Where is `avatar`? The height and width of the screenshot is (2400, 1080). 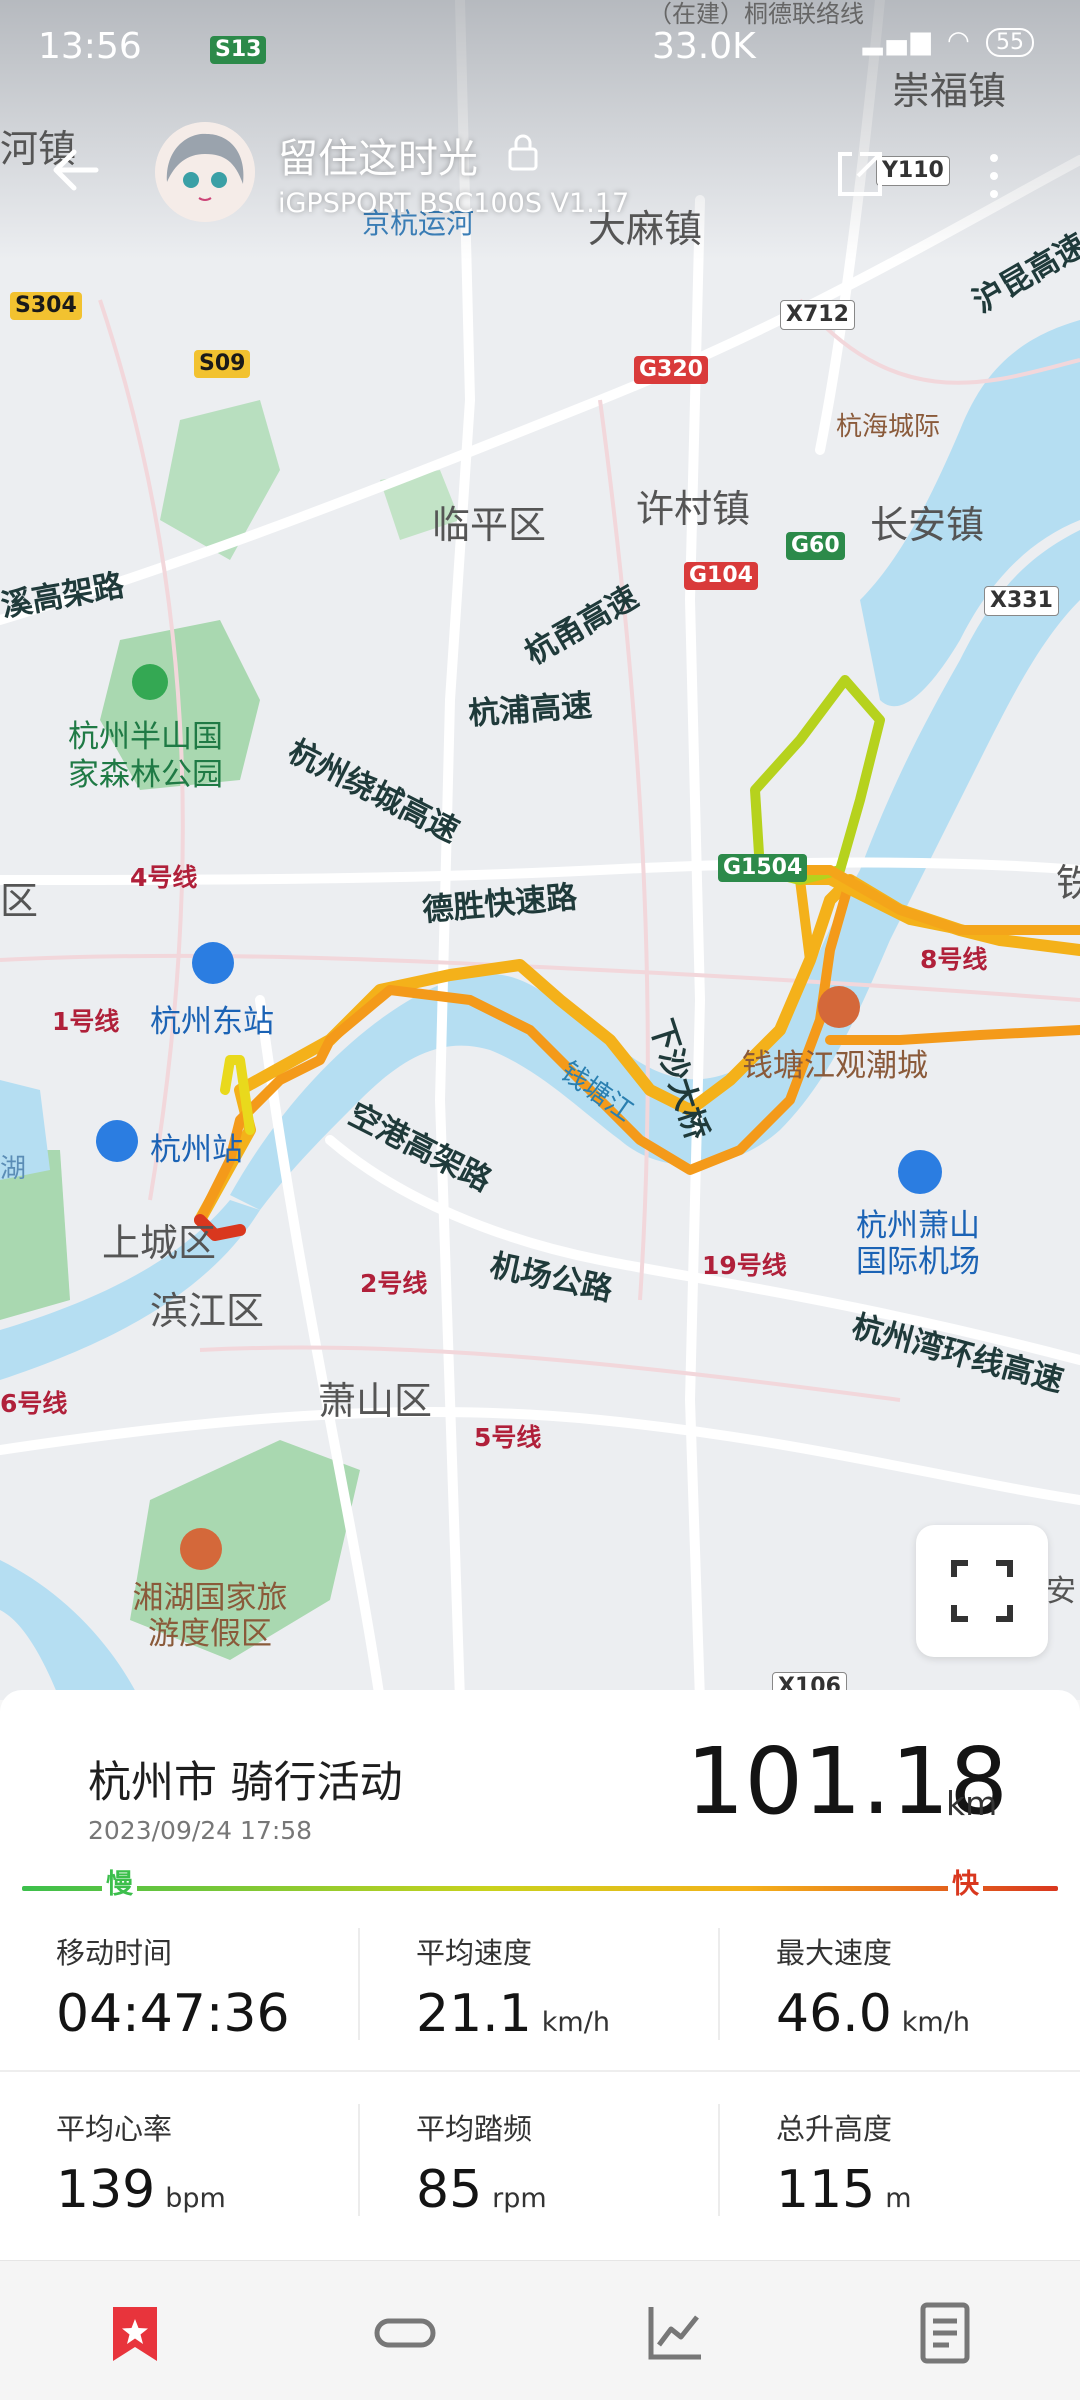 avatar is located at coordinates (205, 172).